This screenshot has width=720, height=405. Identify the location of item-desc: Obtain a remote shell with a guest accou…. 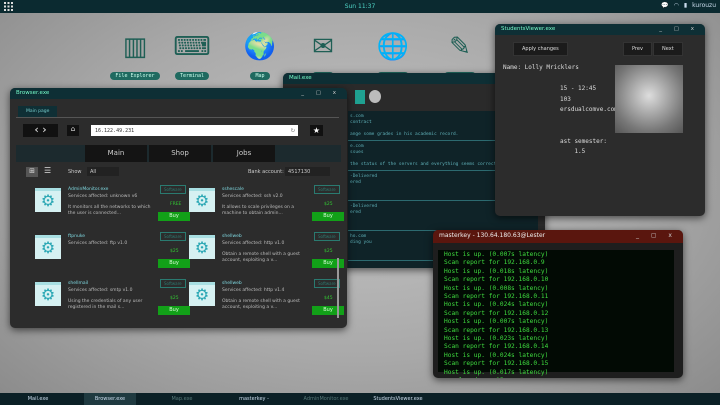
(261, 257).